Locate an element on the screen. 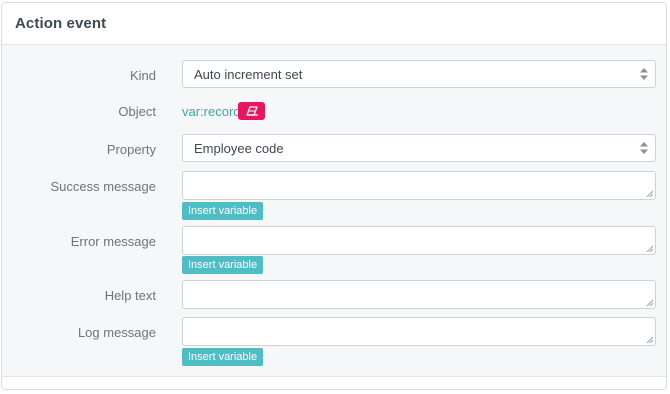 Image resolution: width=670 pixels, height=394 pixels. success-message-label: Success message is located at coordinates (103, 186).